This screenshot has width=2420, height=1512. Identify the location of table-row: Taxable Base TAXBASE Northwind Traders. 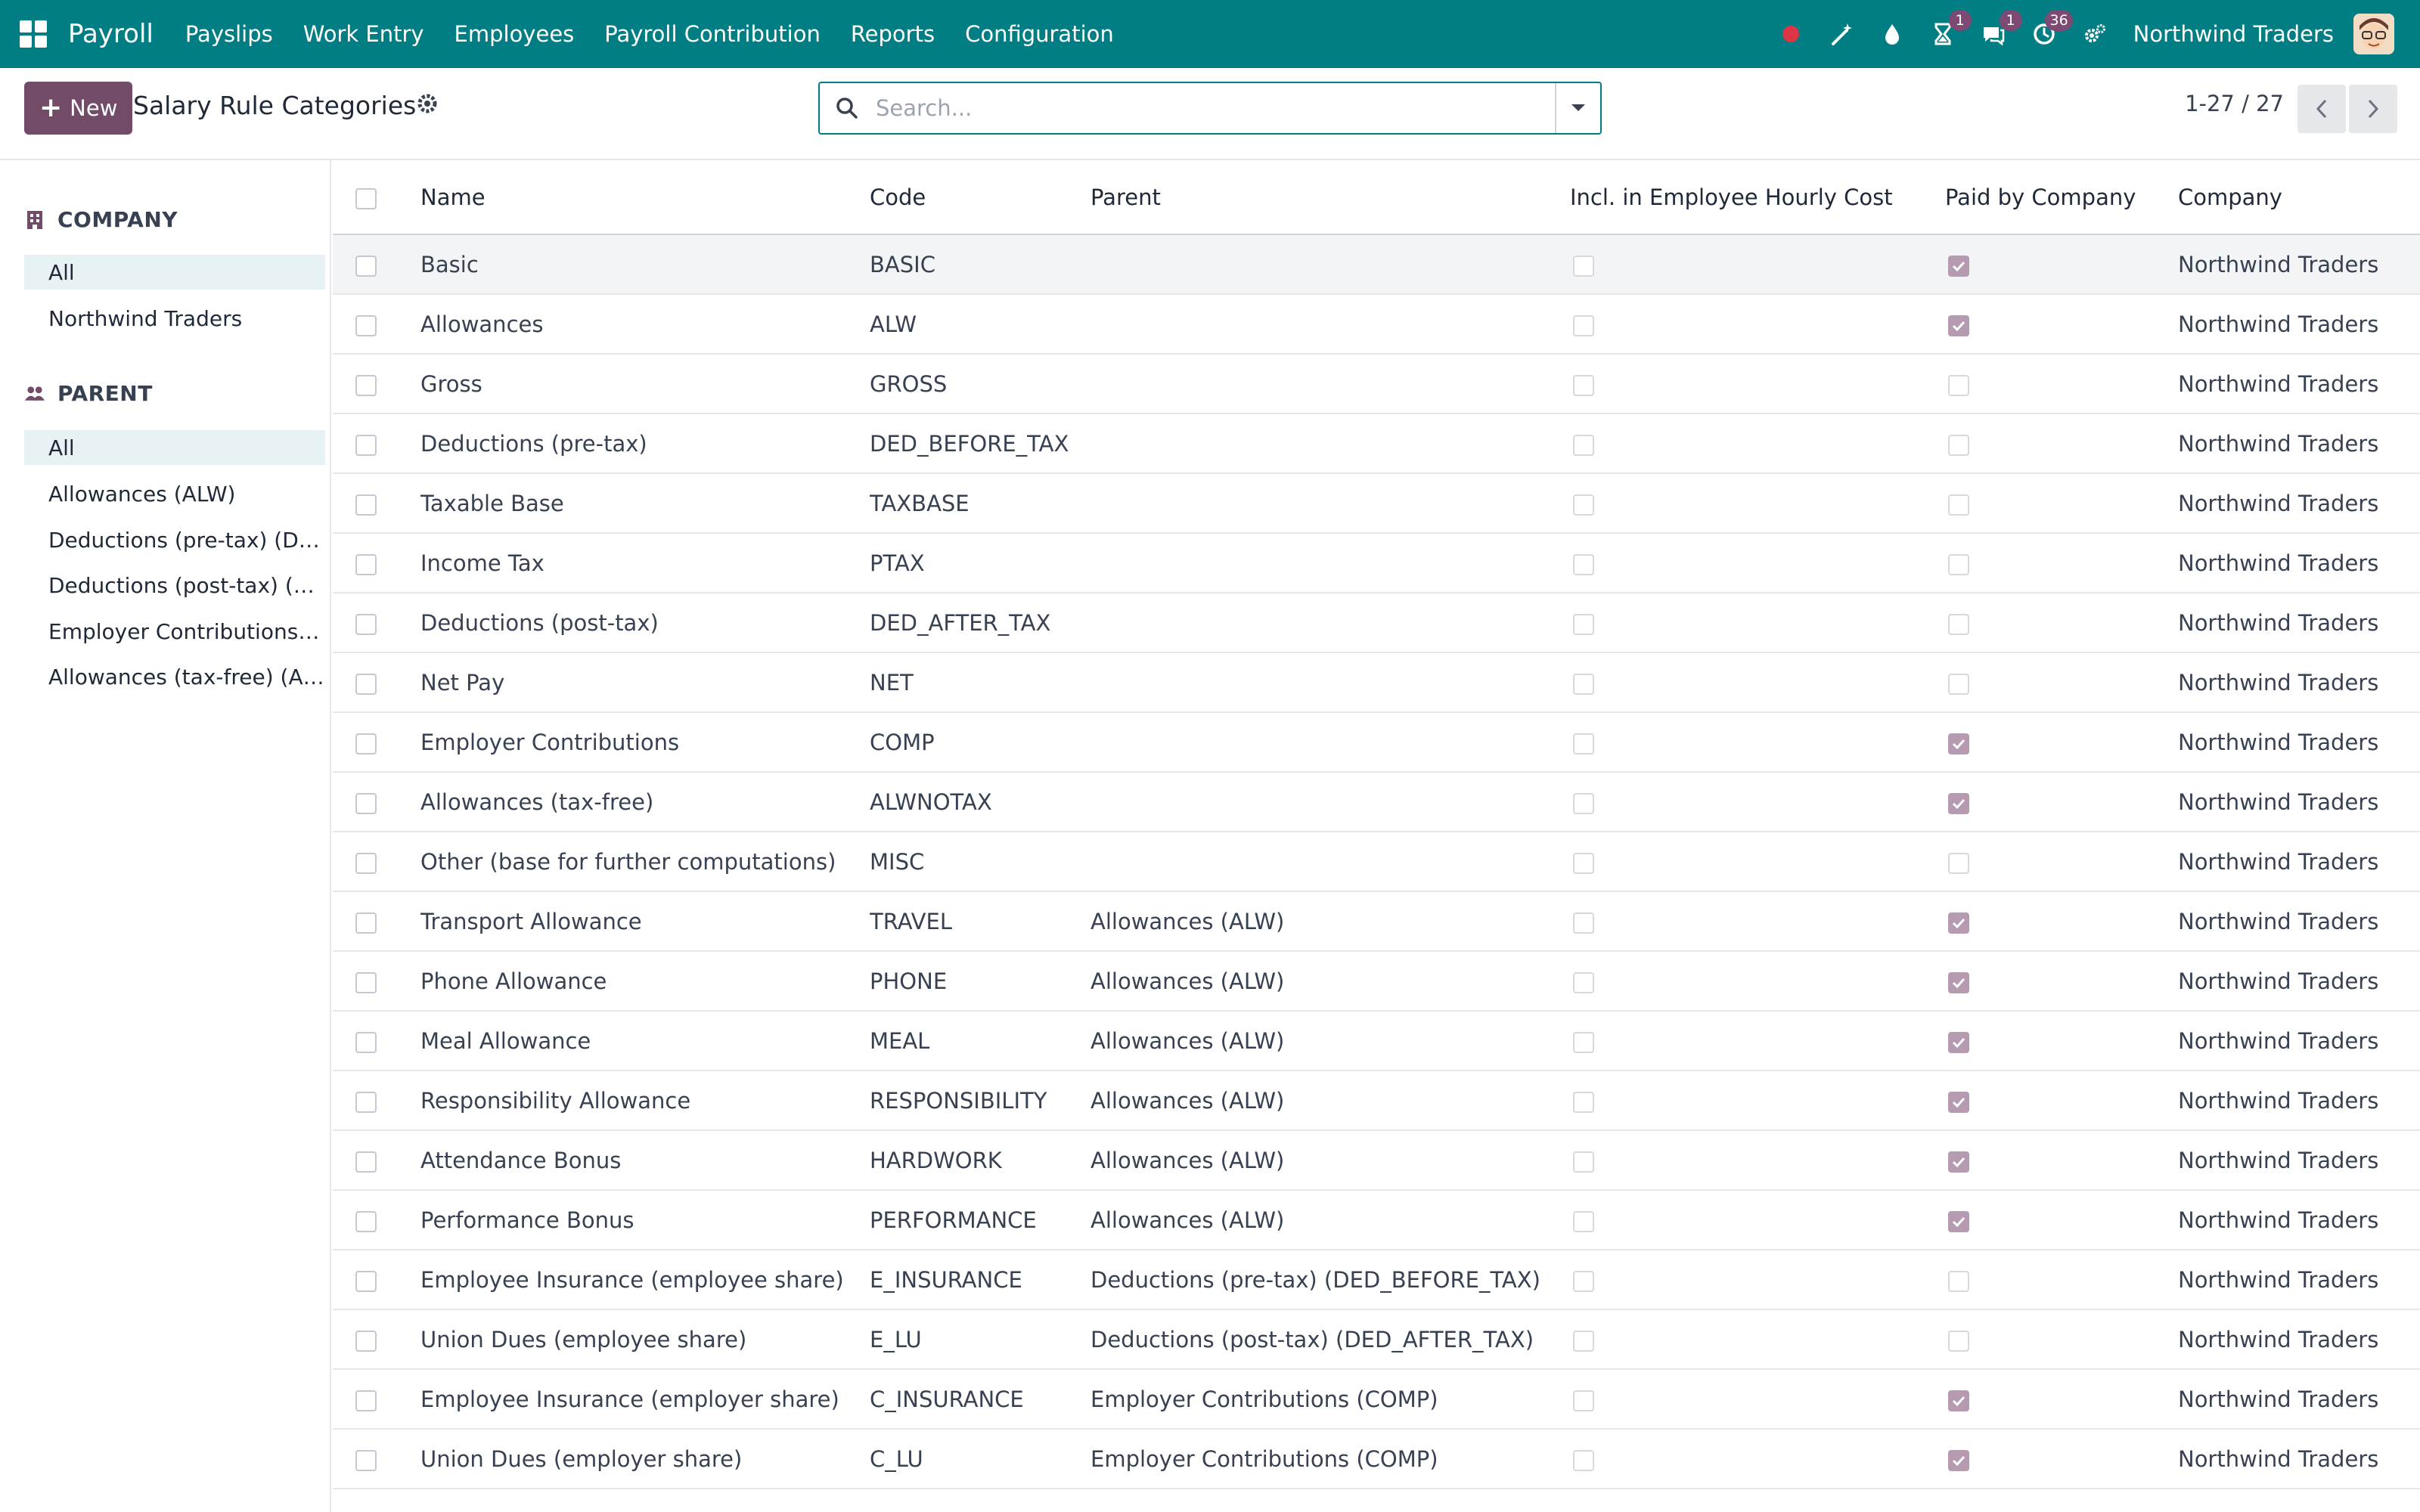
(1376, 504).